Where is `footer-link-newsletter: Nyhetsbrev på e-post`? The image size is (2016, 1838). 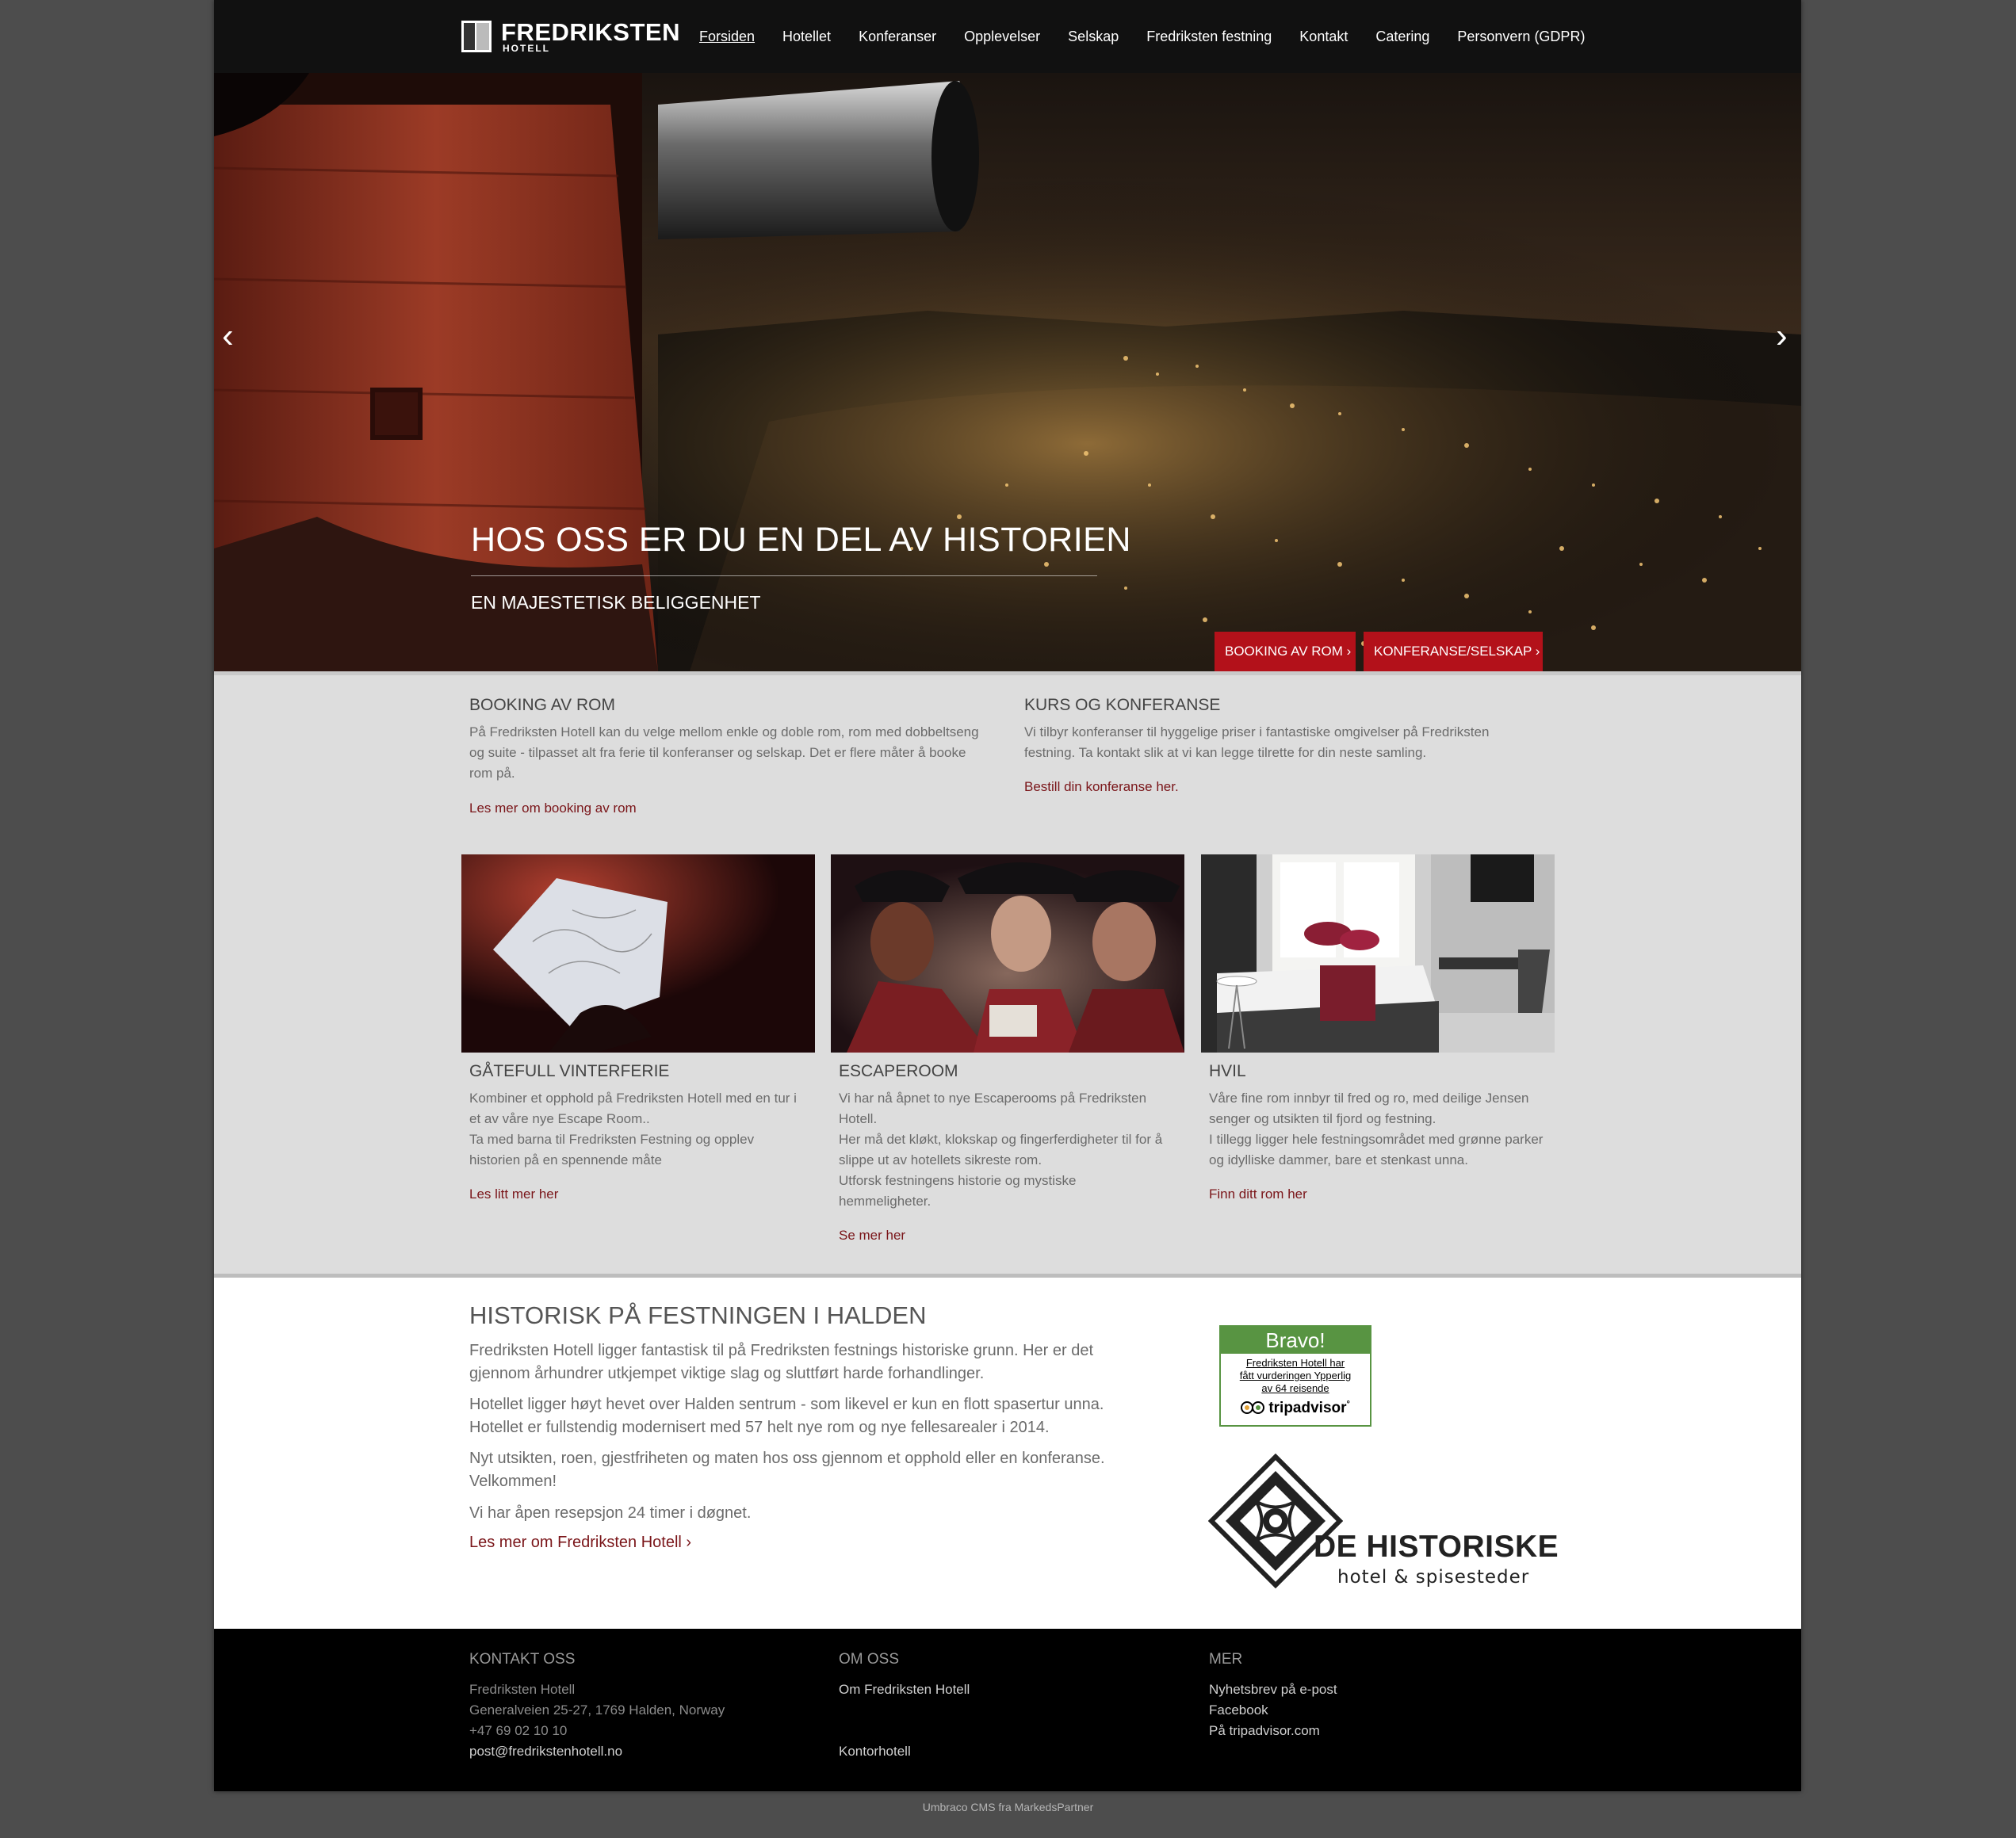
footer-link-newsletter: Nyhetsbrev på e-post is located at coordinates (1273, 1690).